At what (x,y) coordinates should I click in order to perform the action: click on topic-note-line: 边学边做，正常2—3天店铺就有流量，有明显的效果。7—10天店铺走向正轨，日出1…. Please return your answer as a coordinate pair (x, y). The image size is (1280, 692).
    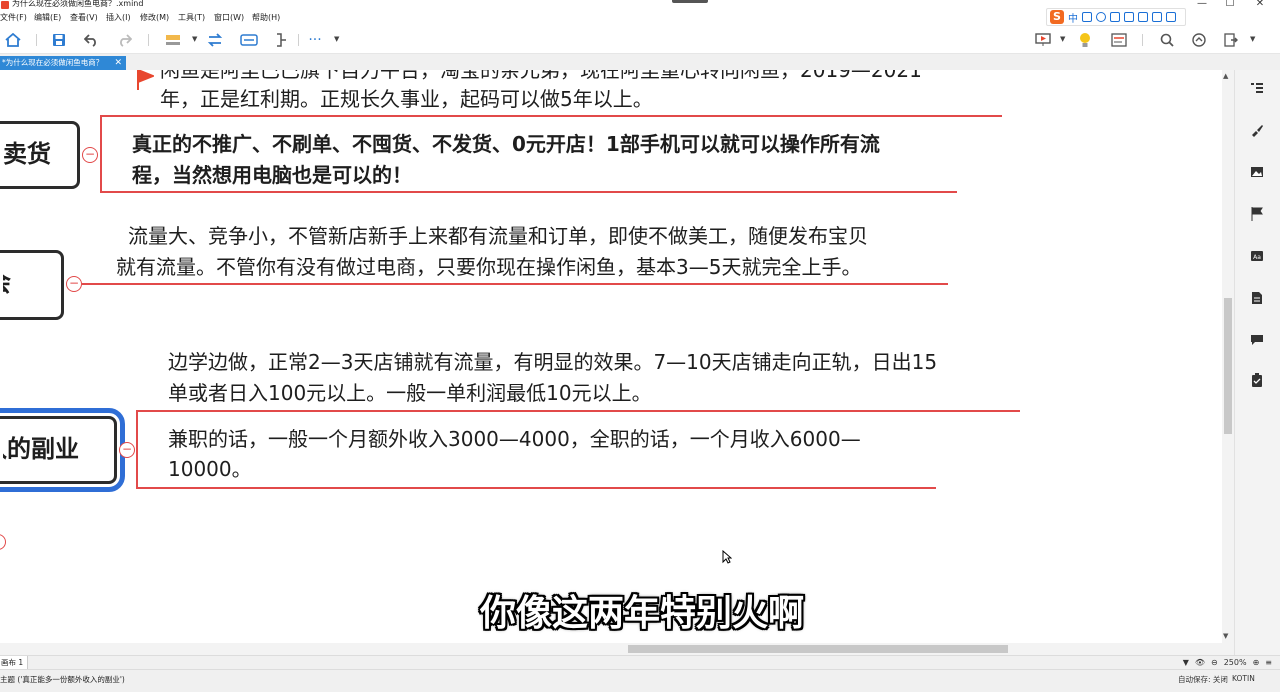
    Looking at the image, I should click on (552, 362).